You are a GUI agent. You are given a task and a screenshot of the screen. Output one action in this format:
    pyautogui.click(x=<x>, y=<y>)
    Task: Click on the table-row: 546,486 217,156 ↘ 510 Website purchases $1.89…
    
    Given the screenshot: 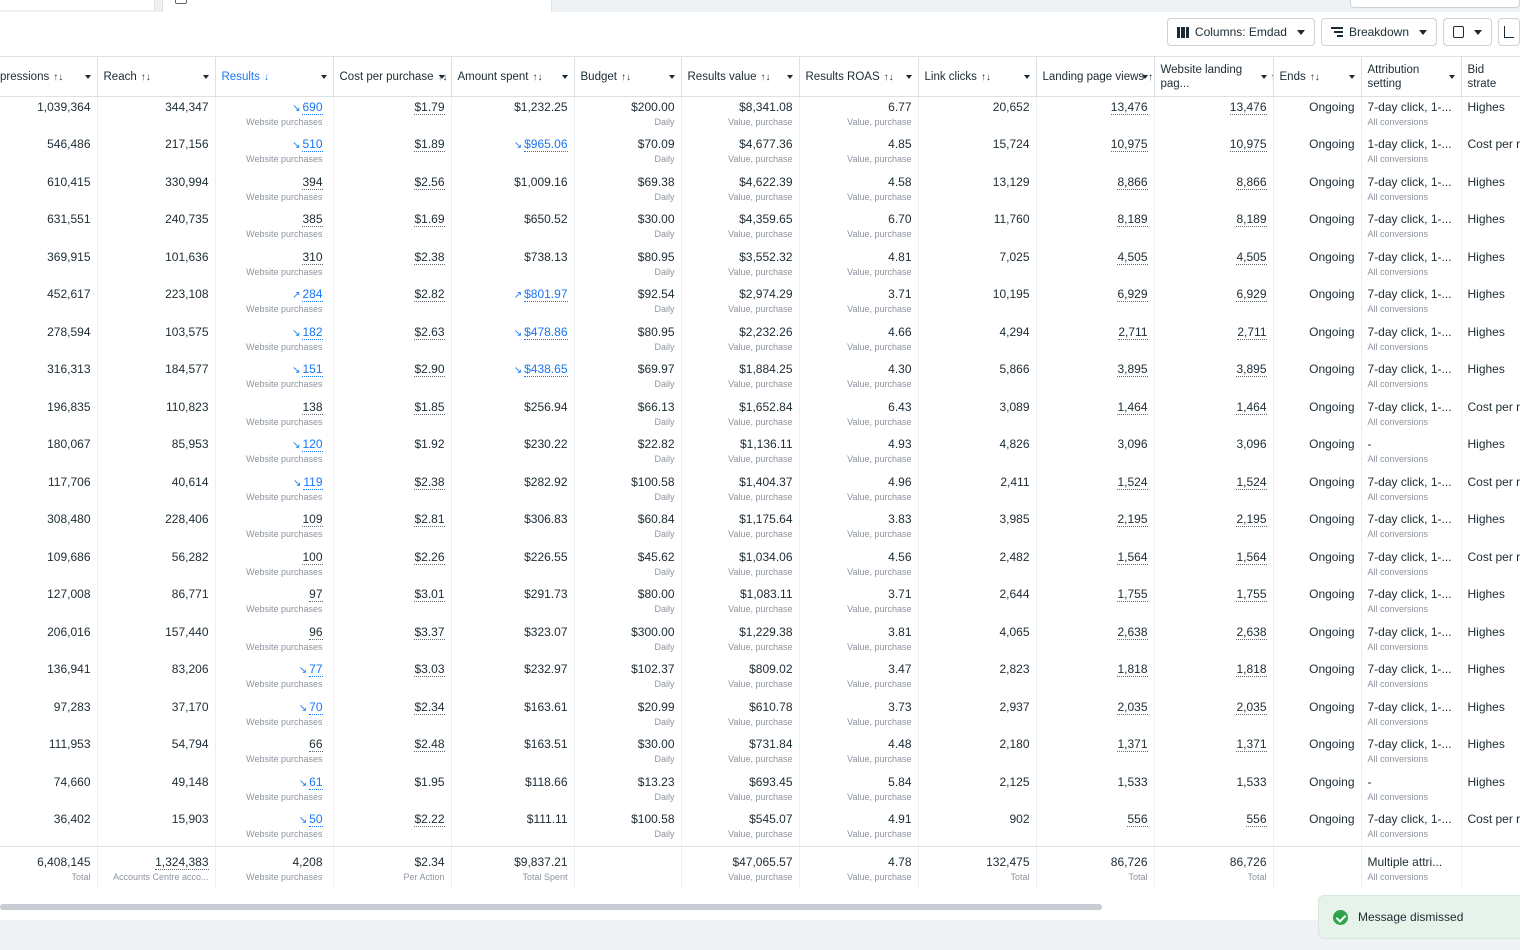 What is the action you would take?
    pyautogui.click(x=760, y=153)
    